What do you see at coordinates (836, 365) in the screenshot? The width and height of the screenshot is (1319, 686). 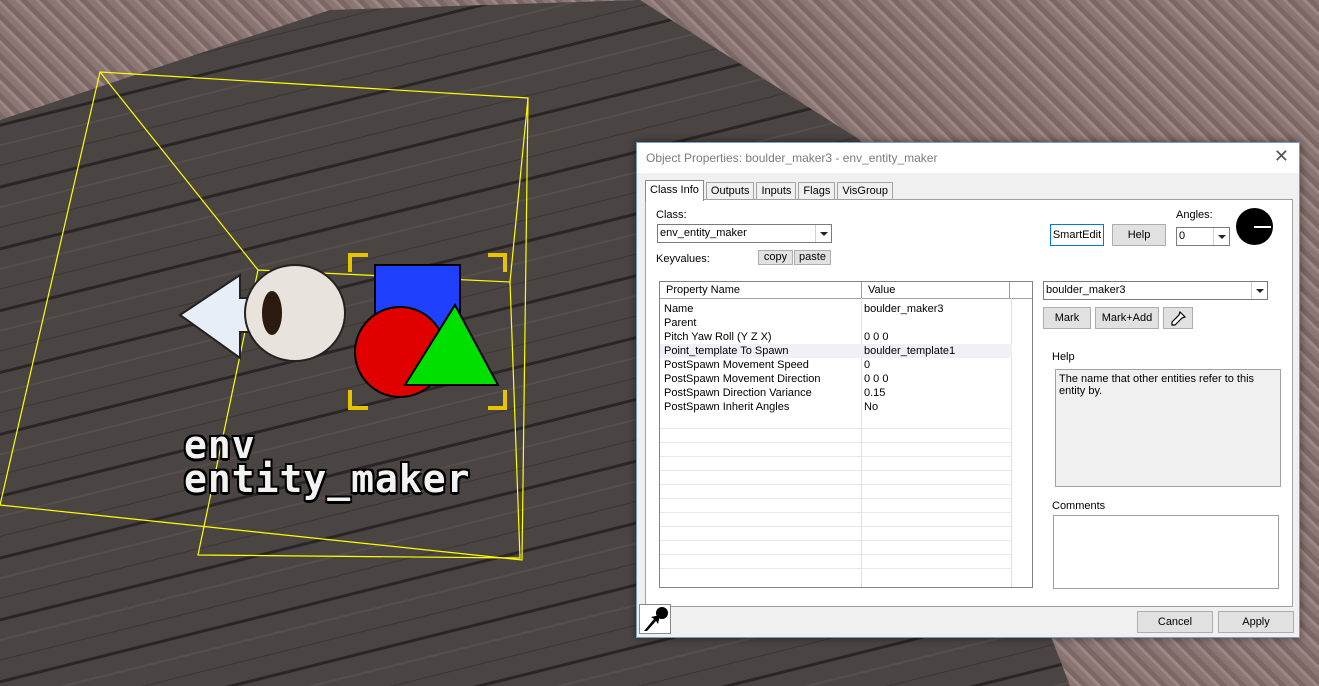 I see `table-row: PostSpawn Movement Speed 0` at bounding box center [836, 365].